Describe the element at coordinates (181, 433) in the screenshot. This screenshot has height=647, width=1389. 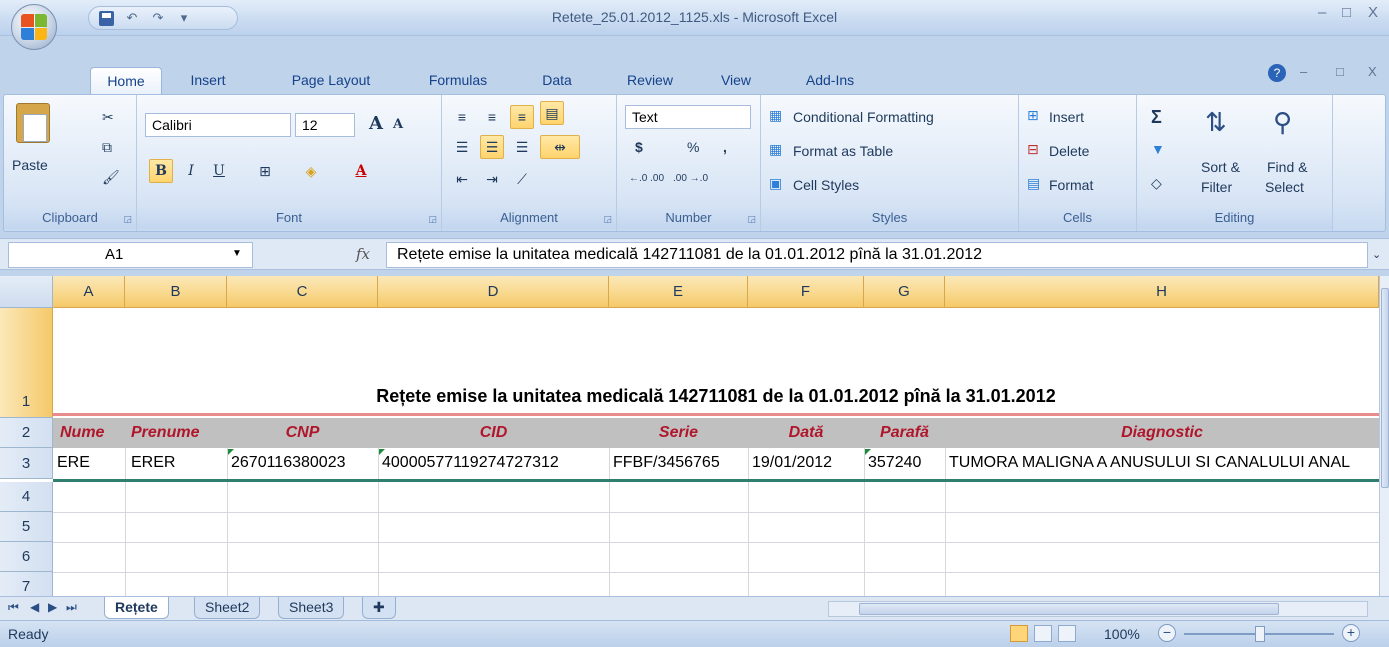
I see `header-prenume: Prenume` at that location.